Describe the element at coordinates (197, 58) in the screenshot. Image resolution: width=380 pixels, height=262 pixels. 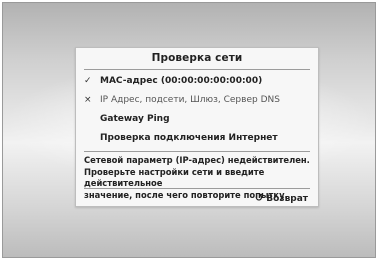
I see `dialog-title: Проверка сети` at that location.